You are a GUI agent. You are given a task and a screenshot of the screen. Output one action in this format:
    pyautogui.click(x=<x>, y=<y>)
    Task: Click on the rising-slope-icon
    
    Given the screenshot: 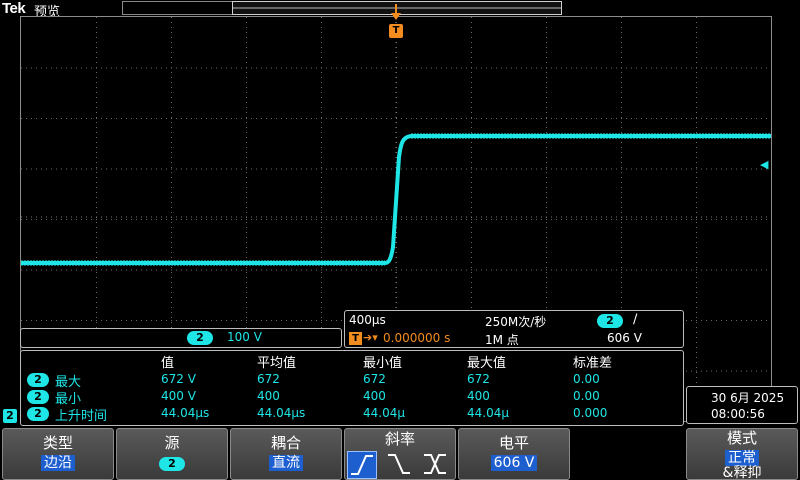 What is the action you would take?
    pyautogui.click(x=362, y=465)
    